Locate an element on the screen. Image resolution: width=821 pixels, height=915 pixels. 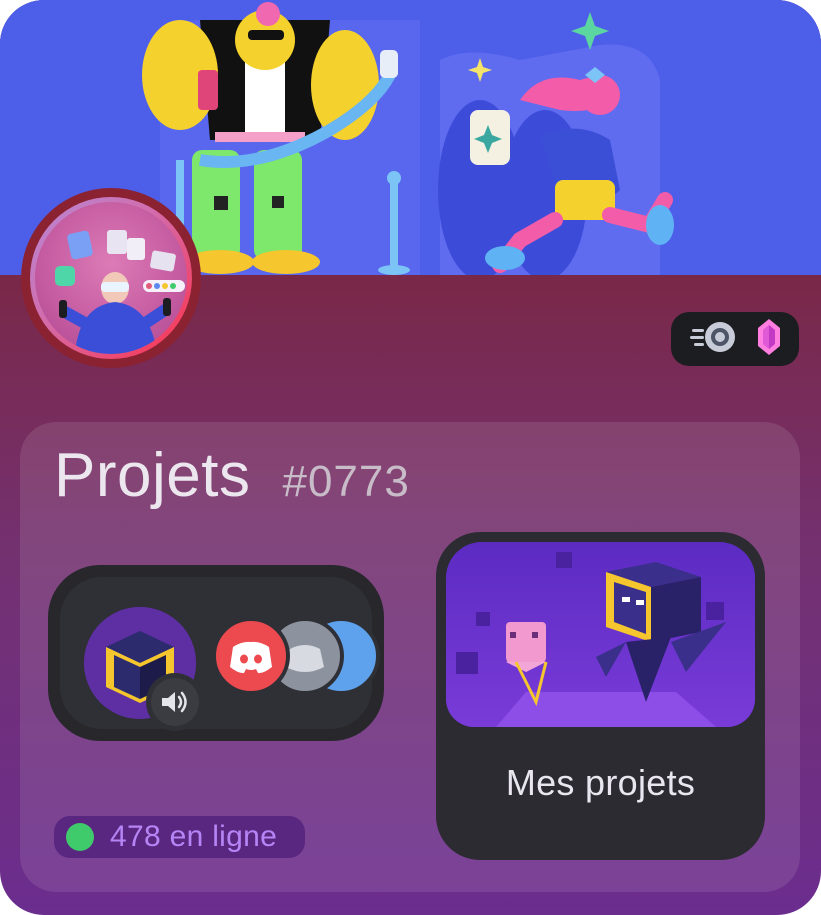
voice-channel-inner is located at coordinates (220, 654).